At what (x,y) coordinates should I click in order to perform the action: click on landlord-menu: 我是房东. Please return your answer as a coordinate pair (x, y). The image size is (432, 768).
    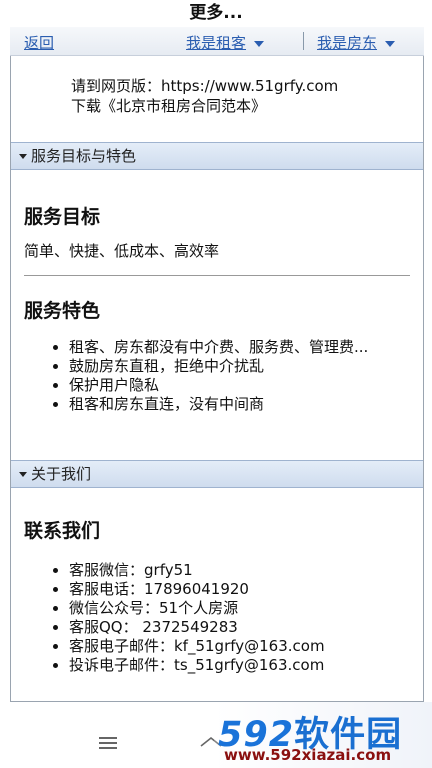
    Looking at the image, I should click on (356, 42).